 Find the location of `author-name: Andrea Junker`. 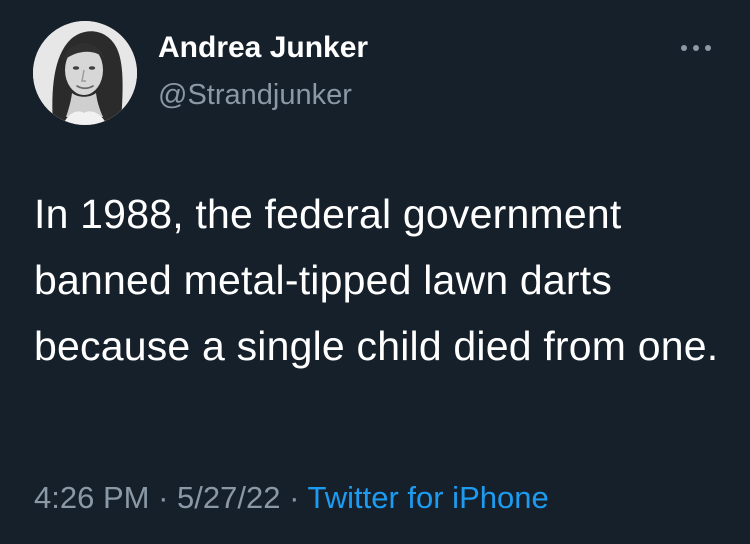

author-name: Andrea Junker is located at coordinates (263, 48).